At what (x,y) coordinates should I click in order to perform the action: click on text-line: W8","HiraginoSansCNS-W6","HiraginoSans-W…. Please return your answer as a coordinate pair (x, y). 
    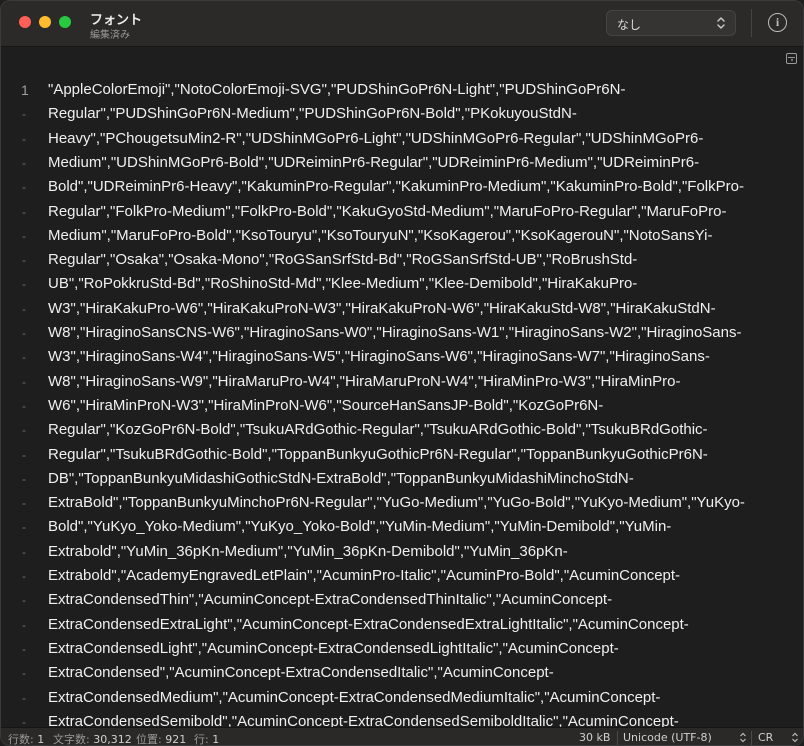
    Looking at the image, I should click on (395, 333).